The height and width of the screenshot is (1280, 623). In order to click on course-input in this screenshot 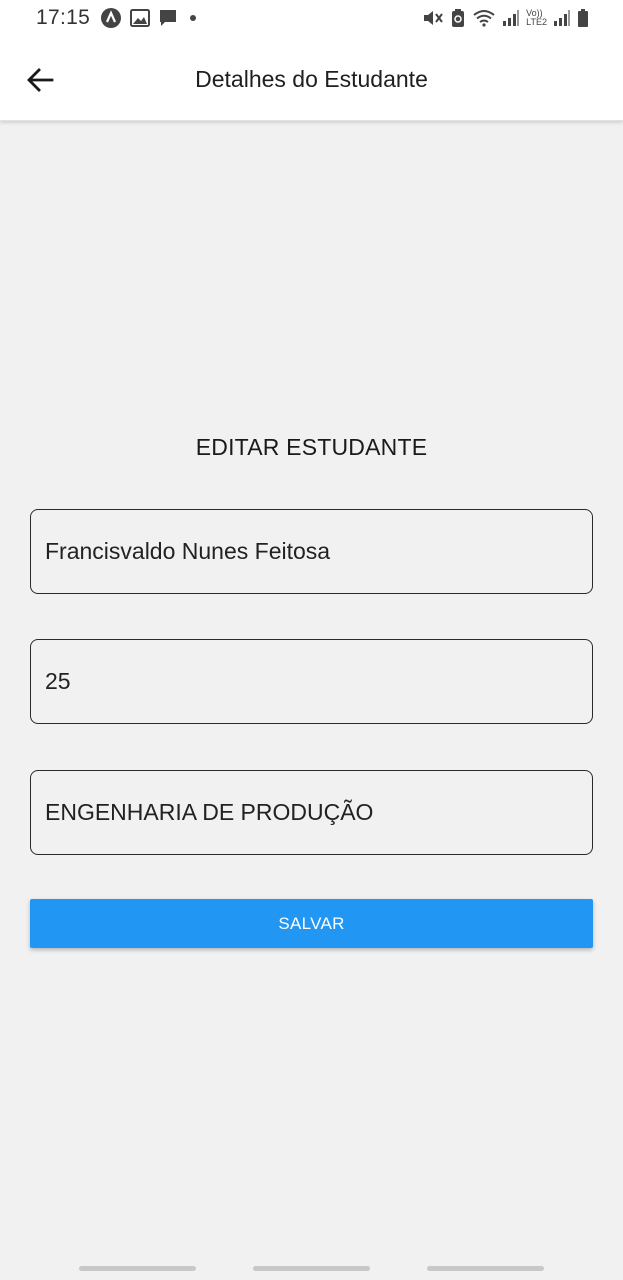, I will do `click(311, 812)`.